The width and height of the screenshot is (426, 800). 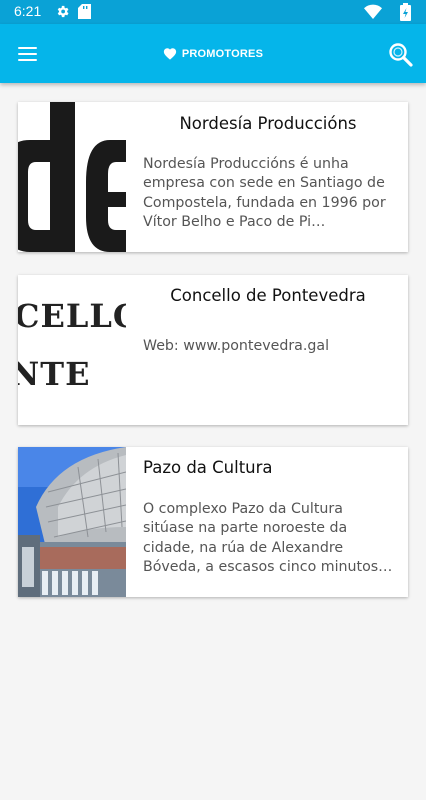 What do you see at coordinates (268, 295) in the screenshot?
I see `promoter-title: Concello de Pontevedra` at bounding box center [268, 295].